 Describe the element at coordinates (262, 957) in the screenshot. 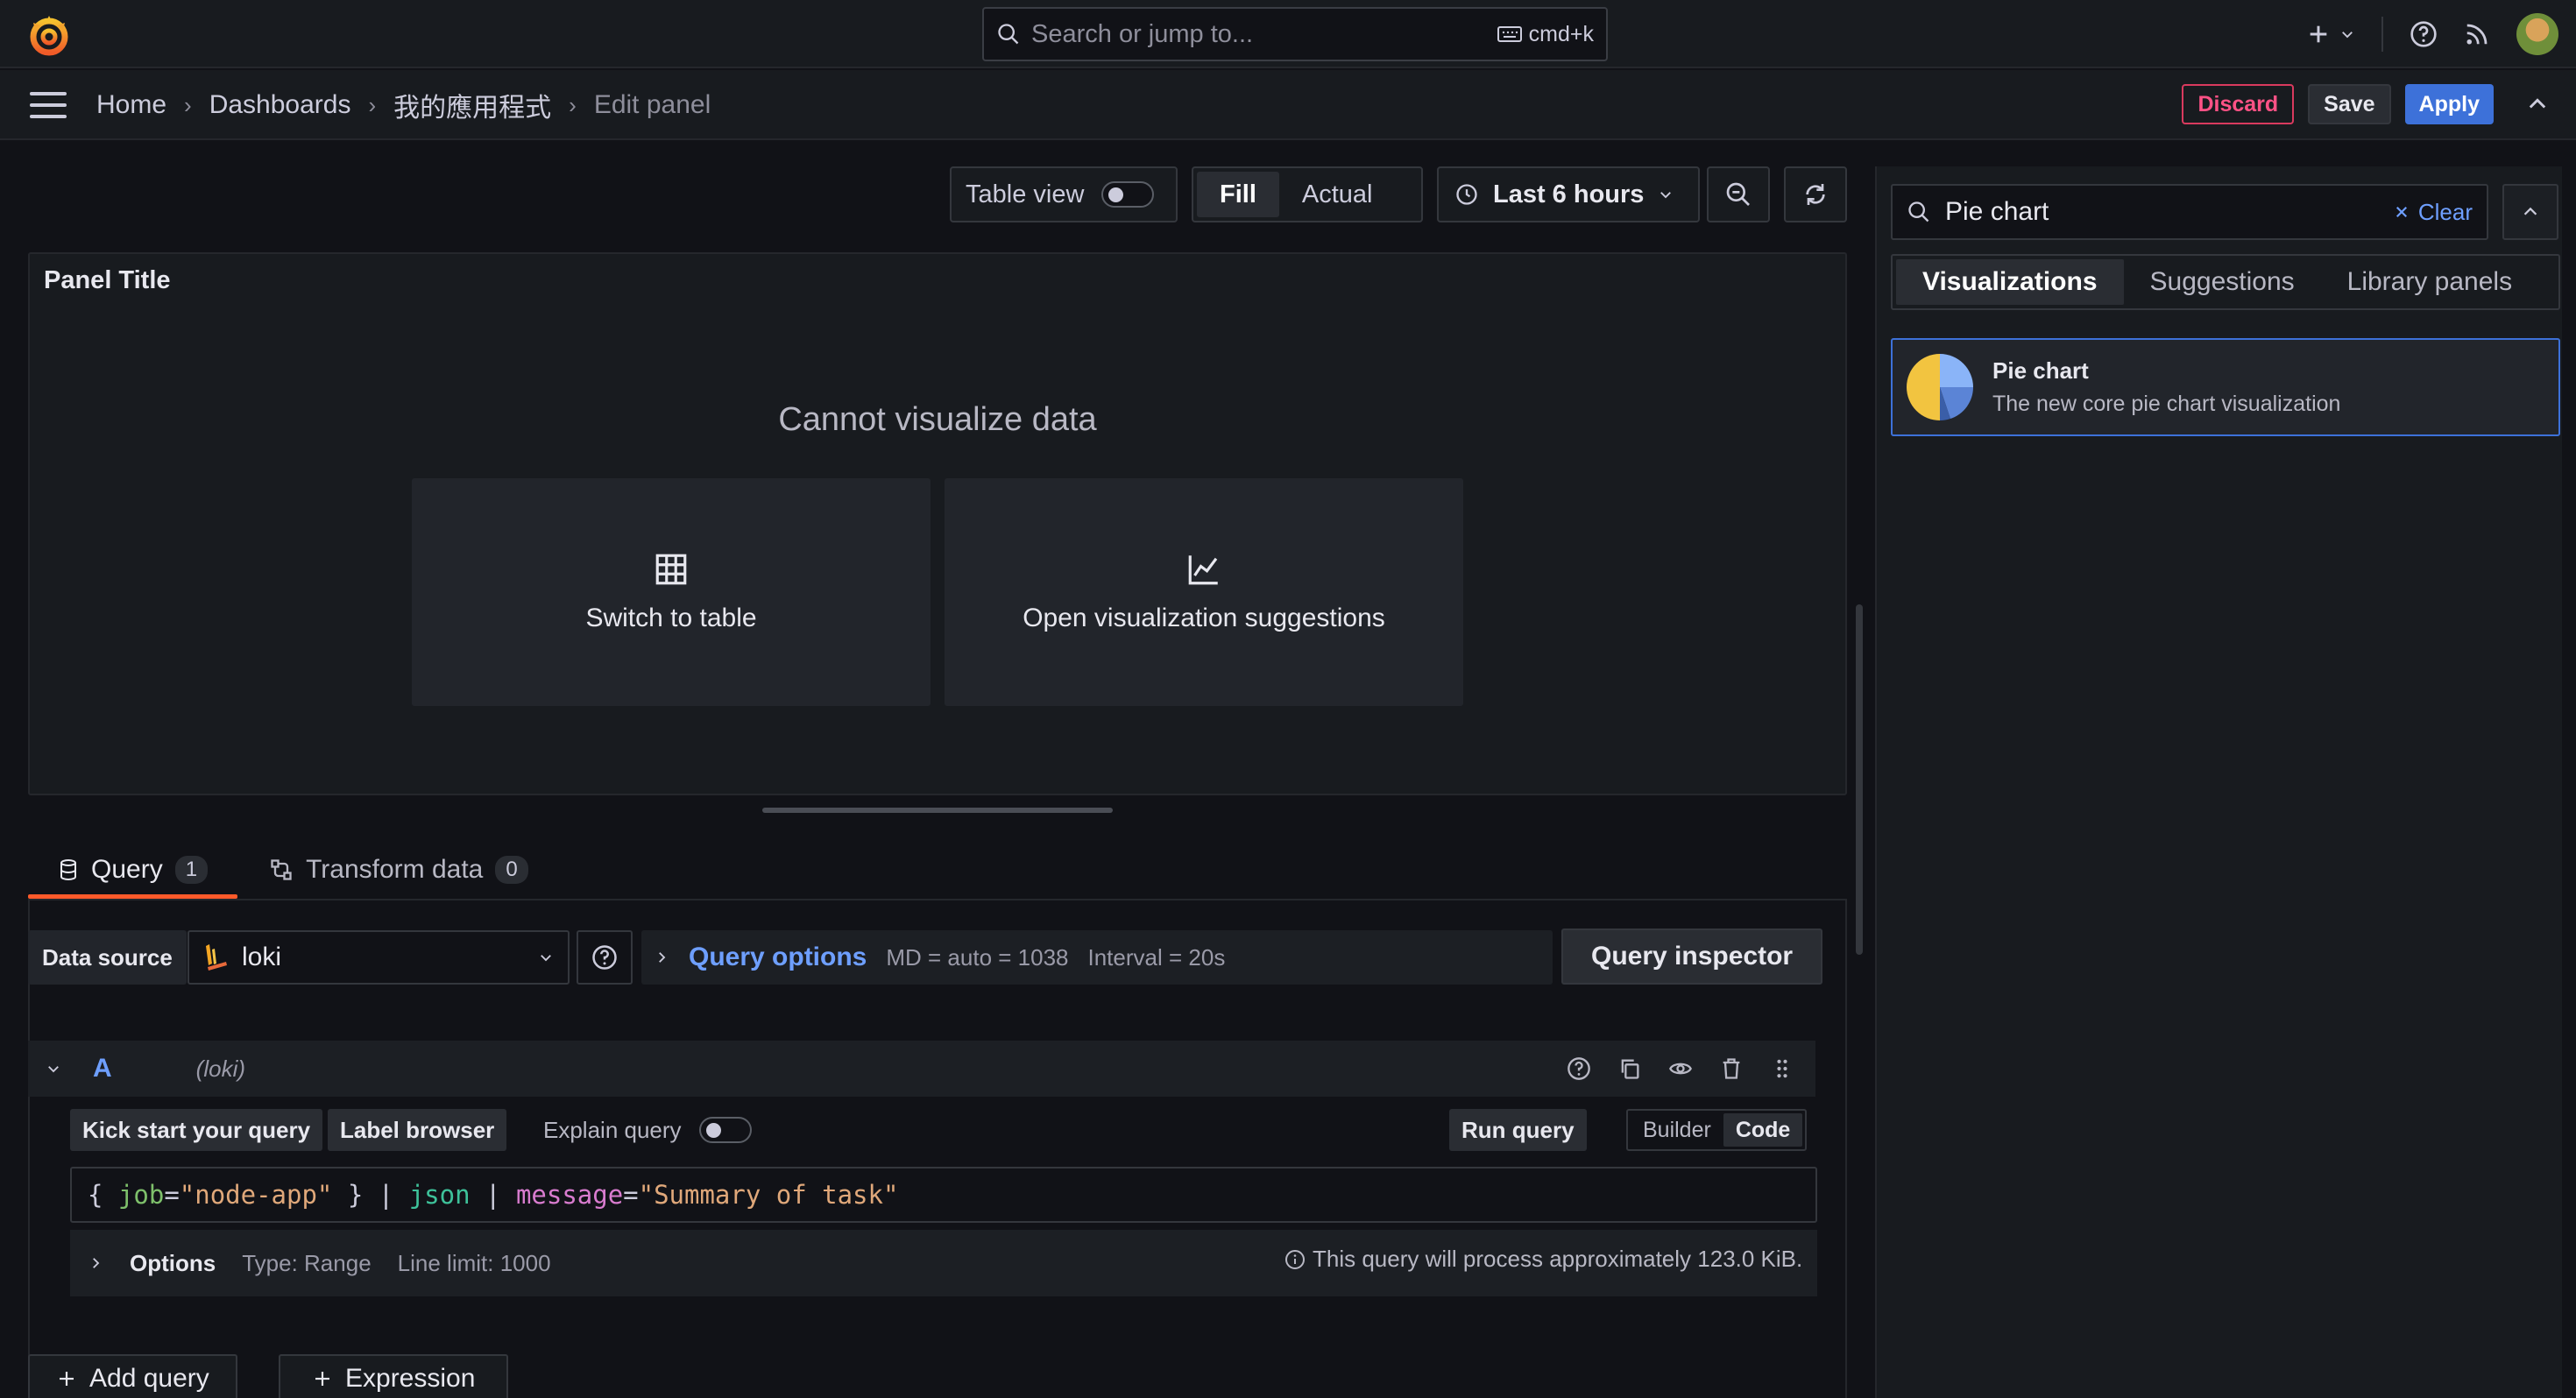

I see `datasource-value: loki` at that location.